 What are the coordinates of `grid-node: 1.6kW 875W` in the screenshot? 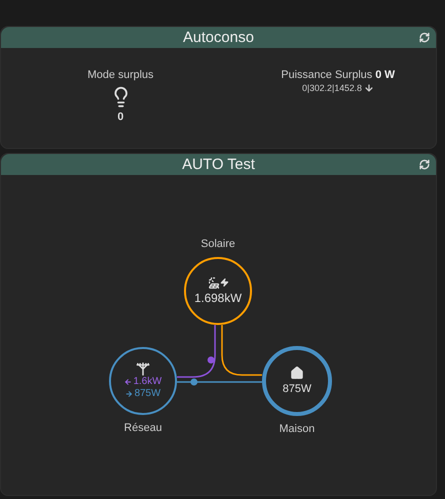 It's located at (143, 381).